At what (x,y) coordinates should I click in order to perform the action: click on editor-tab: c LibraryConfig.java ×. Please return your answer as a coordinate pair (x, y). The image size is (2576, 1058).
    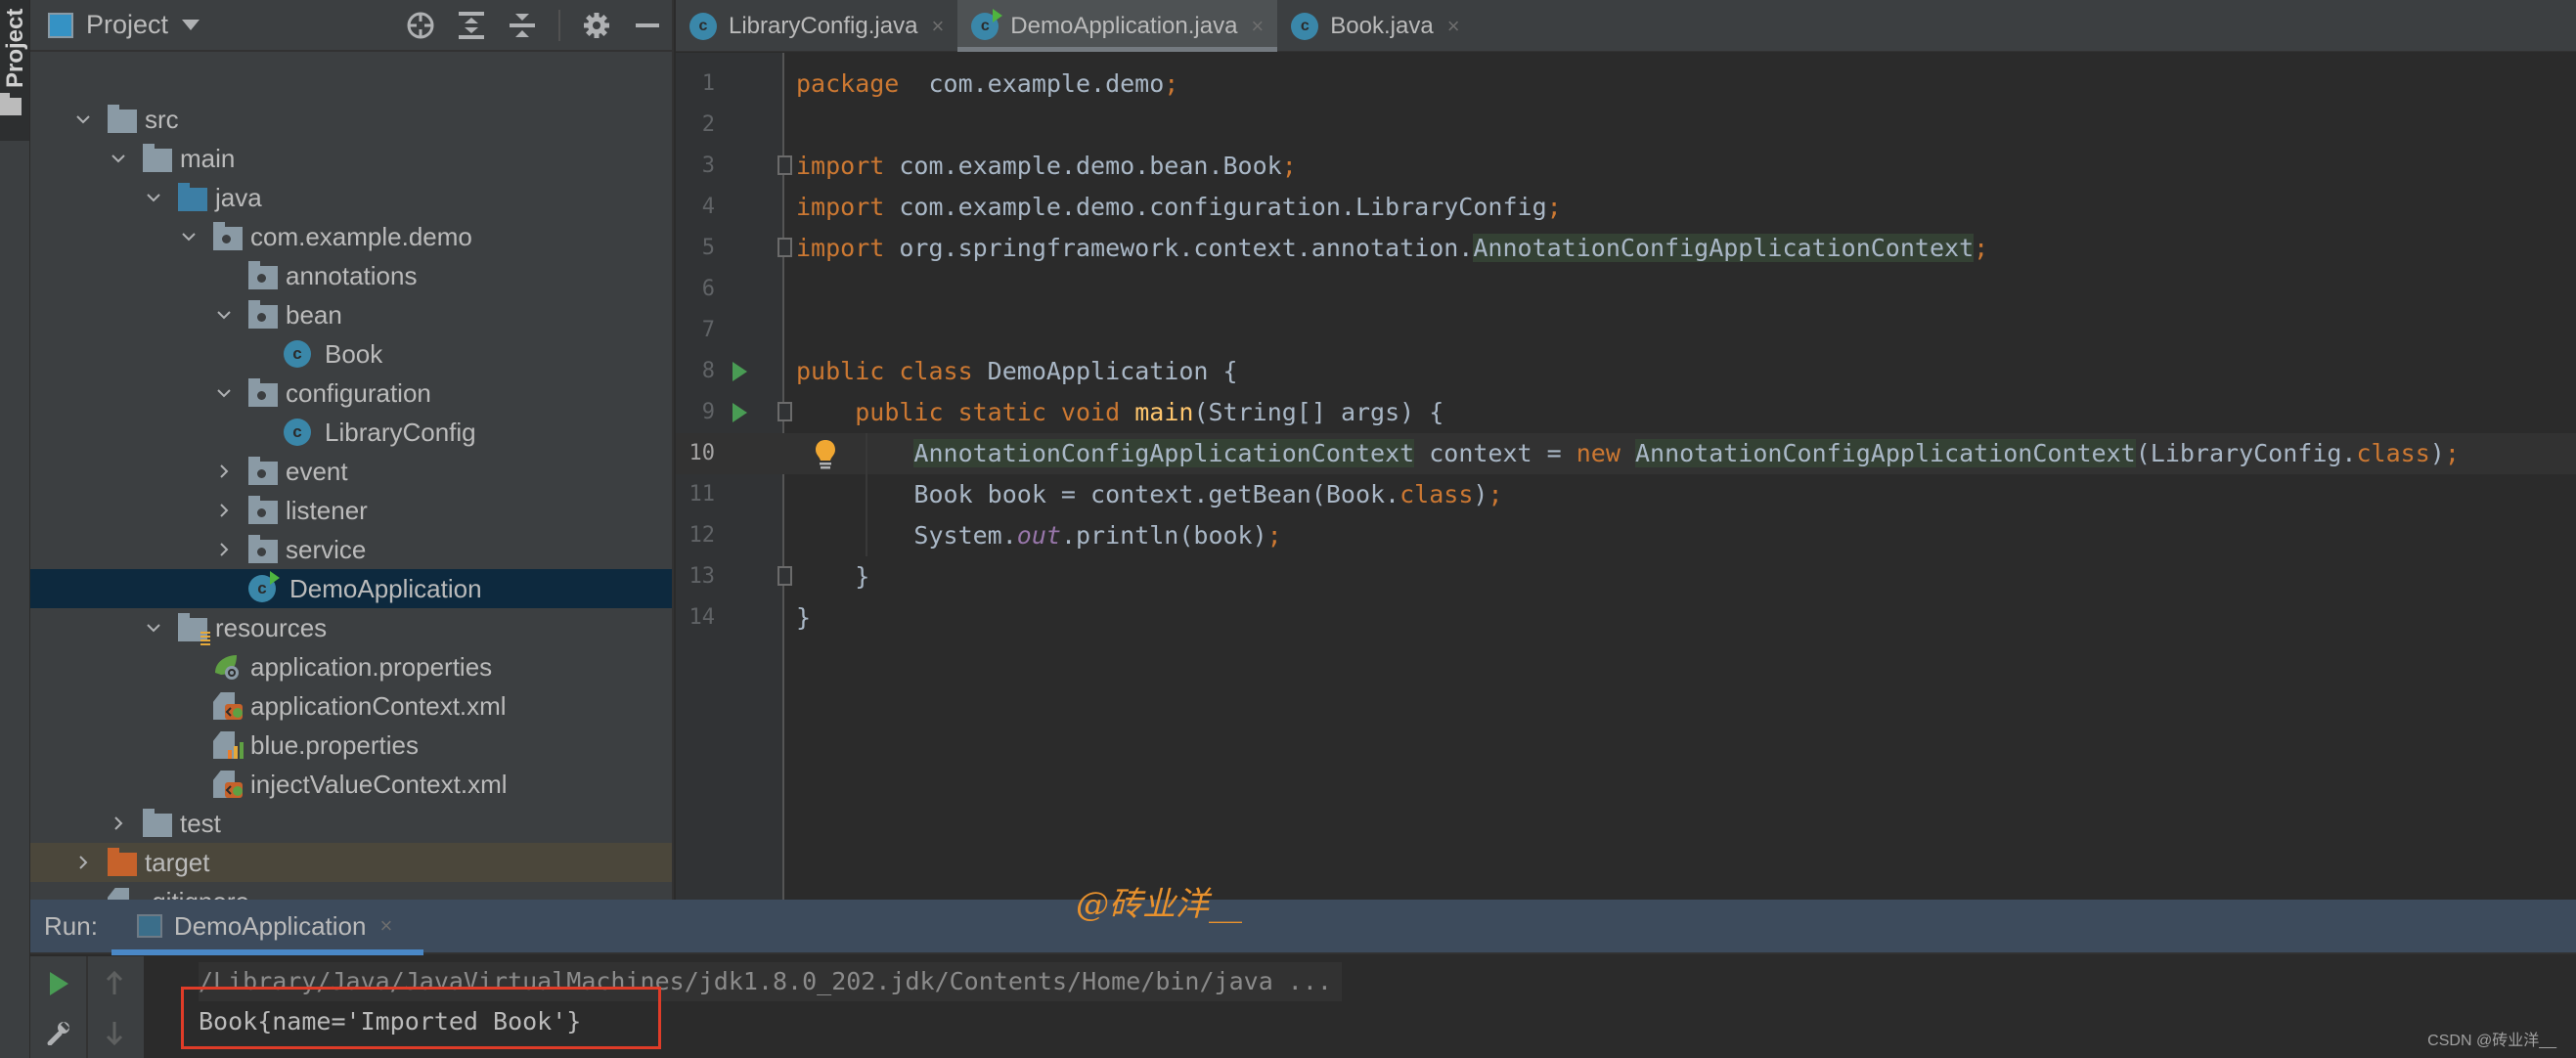
    Looking at the image, I should click on (816, 26).